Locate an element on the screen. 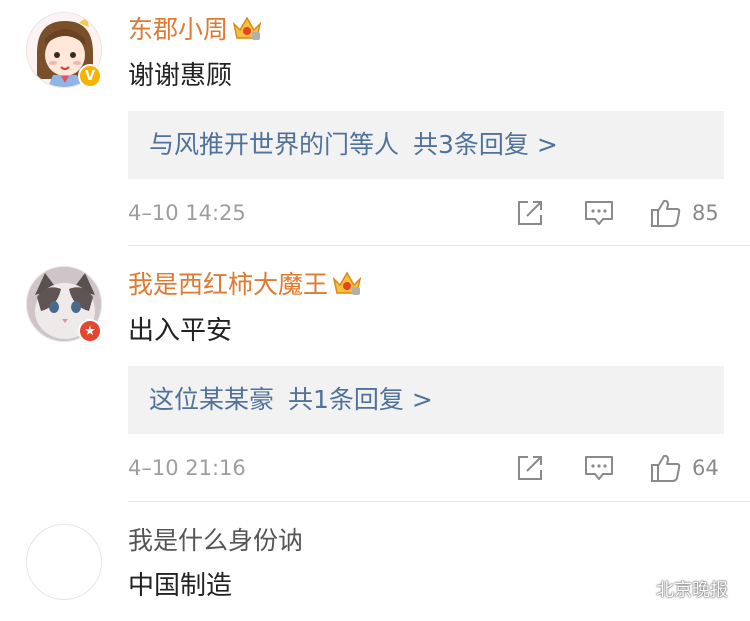 The width and height of the screenshot is (750, 621). reply-user: 这位某某豪 is located at coordinates (211, 399).